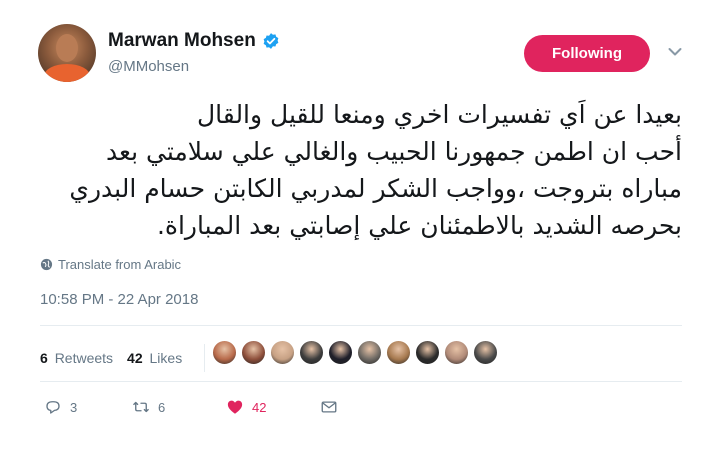 This screenshot has width=720, height=464. I want to click on display-name: Marwan Mohsen, so click(182, 41).